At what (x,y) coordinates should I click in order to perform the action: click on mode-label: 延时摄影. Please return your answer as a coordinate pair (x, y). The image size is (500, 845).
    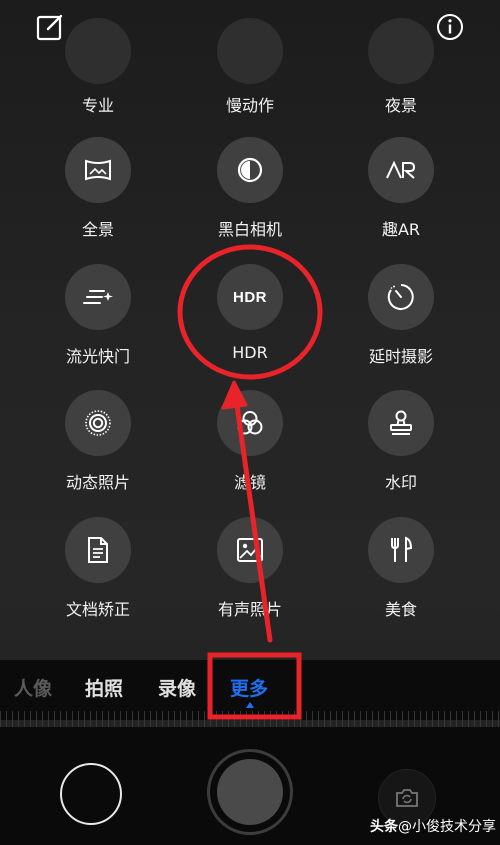
    Looking at the image, I should click on (400, 356).